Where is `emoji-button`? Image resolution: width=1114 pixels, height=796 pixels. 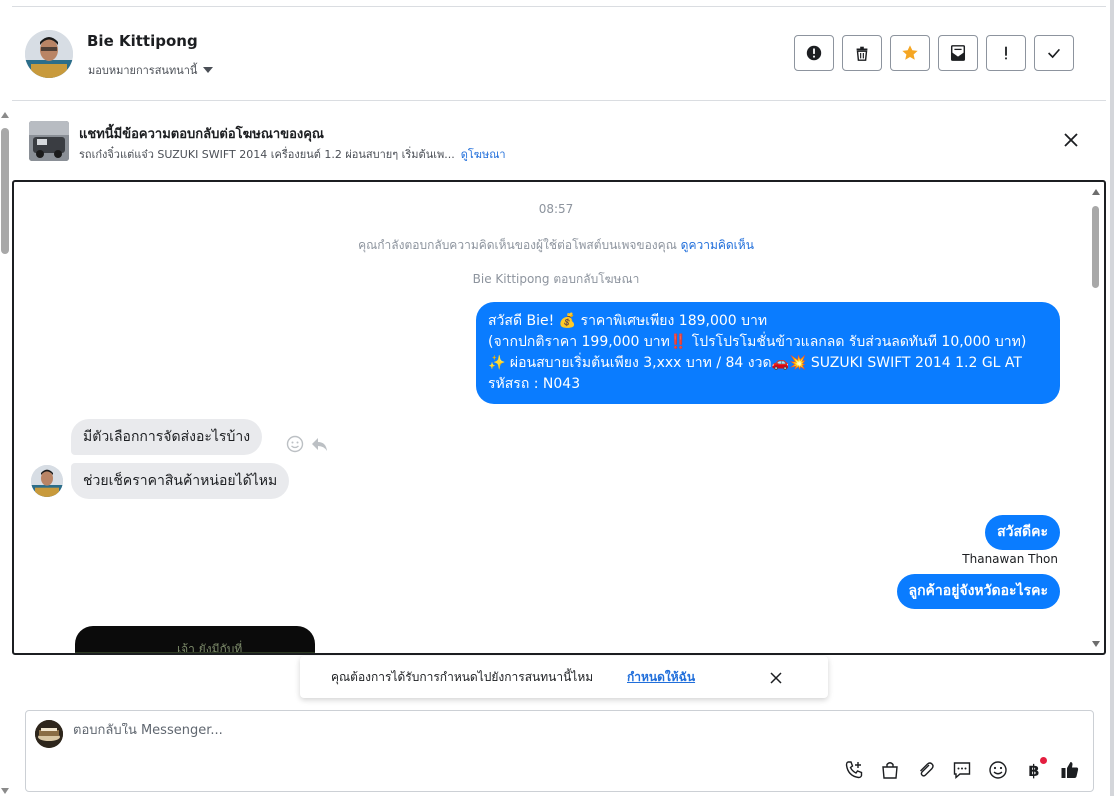 emoji-button is located at coordinates (998, 770).